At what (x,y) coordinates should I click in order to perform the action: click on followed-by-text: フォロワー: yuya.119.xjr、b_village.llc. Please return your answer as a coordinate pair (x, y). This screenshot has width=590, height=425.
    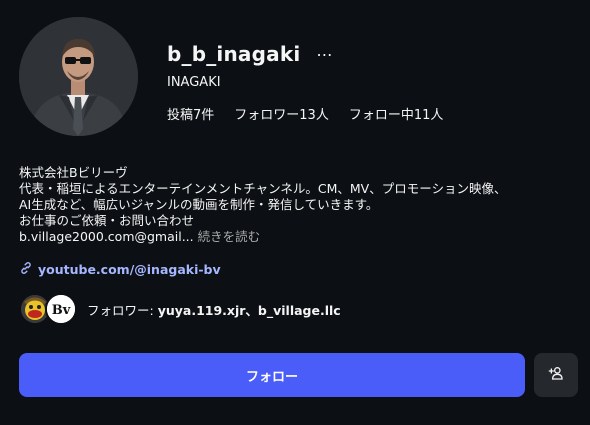
    Looking at the image, I should click on (214, 309).